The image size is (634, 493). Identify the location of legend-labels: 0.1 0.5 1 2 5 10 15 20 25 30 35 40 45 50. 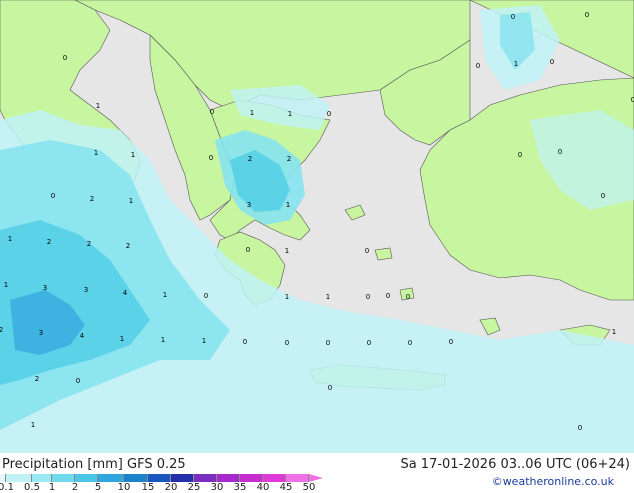
(170, 487).